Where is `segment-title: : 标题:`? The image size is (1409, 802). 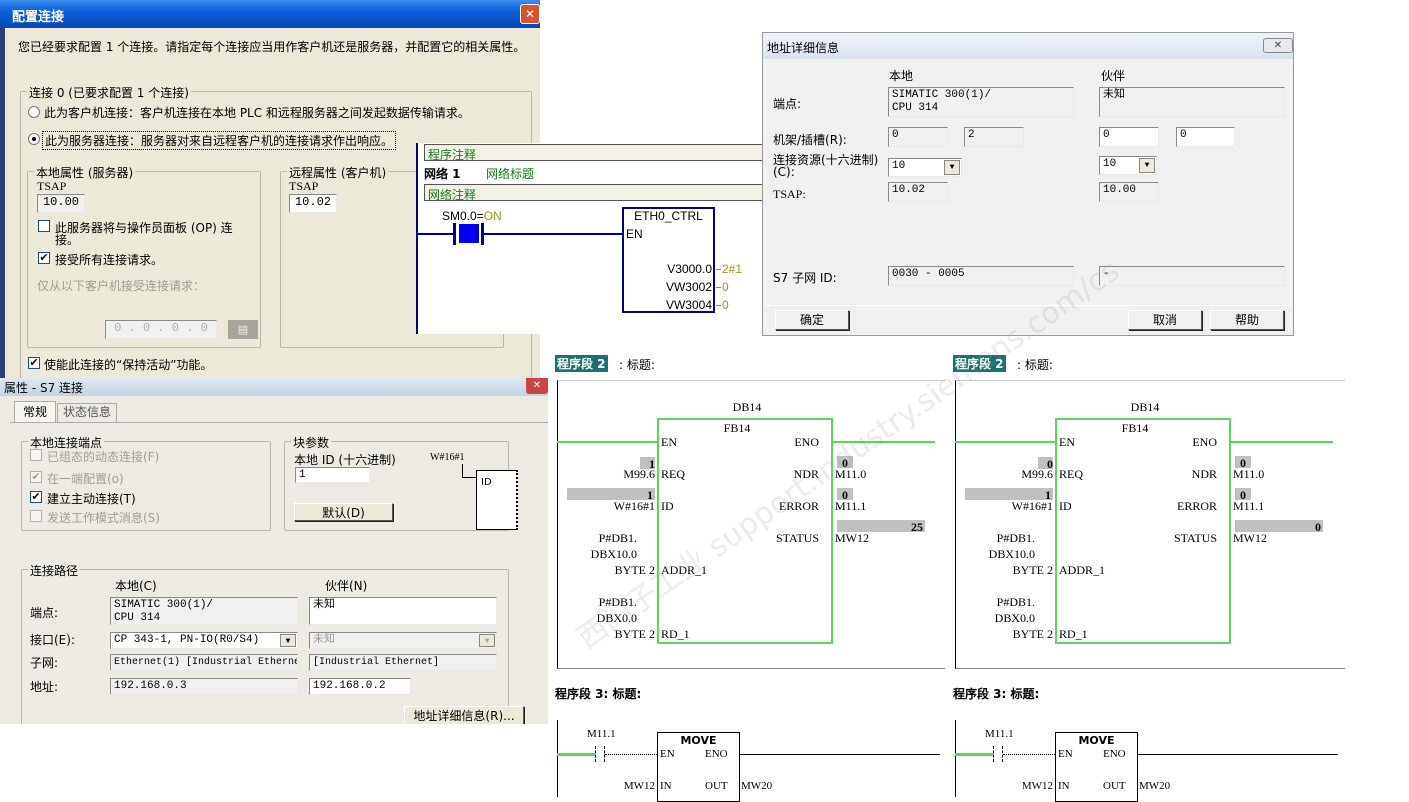 segment-title: : 标题: is located at coordinates (1035, 365).